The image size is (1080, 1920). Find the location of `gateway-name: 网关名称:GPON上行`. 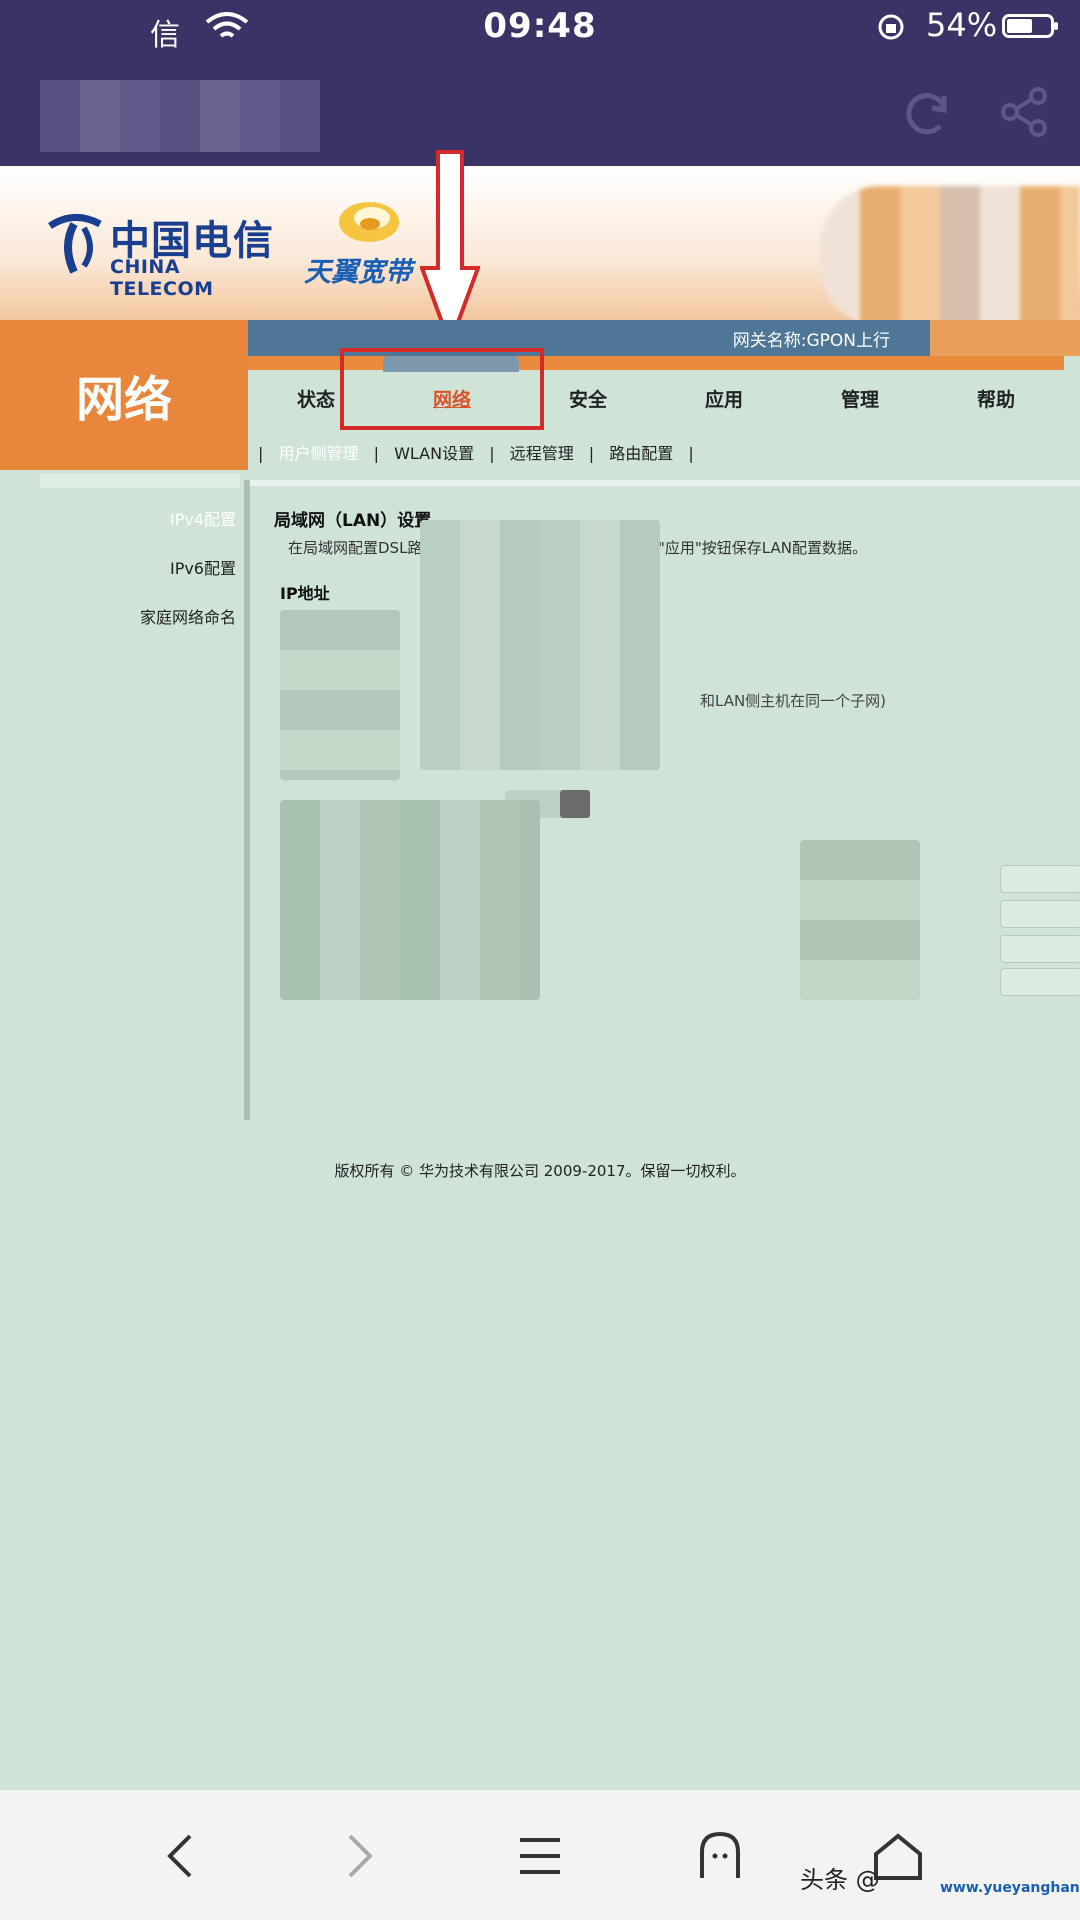

gateway-name: 网关名称:GPON上行 is located at coordinates (811, 341).